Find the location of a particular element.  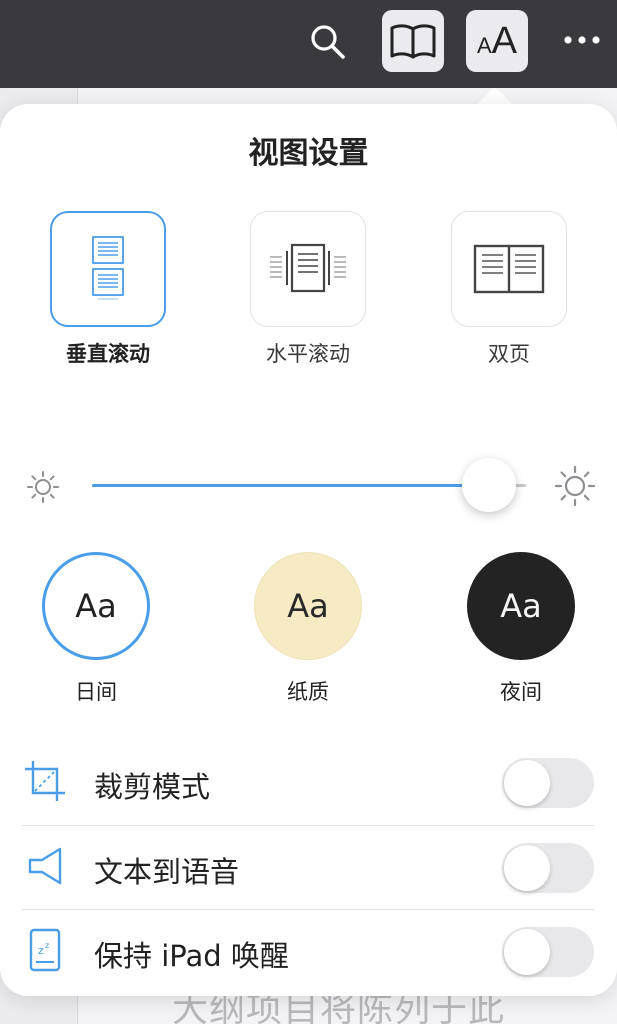

horizontal-scroll-icon is located at coordinates (308, 268).